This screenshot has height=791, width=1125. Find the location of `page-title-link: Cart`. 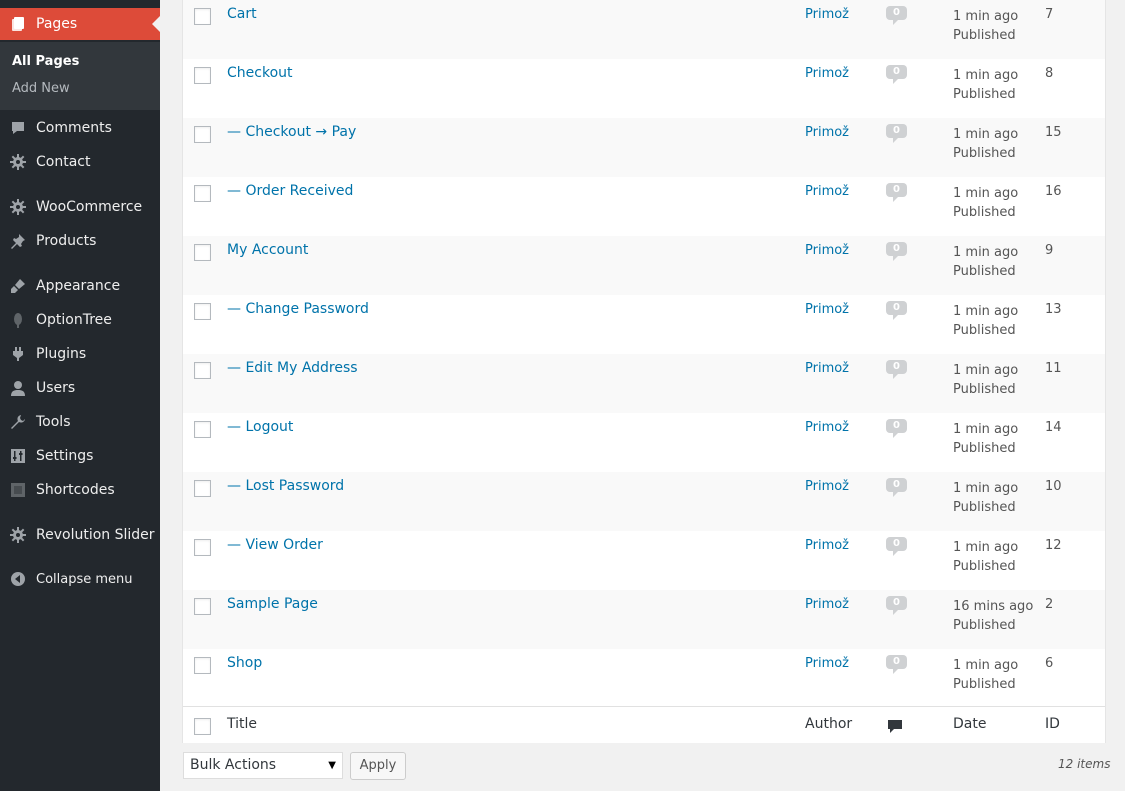

page-title-link: Cart is located at coordinates (242, 14).